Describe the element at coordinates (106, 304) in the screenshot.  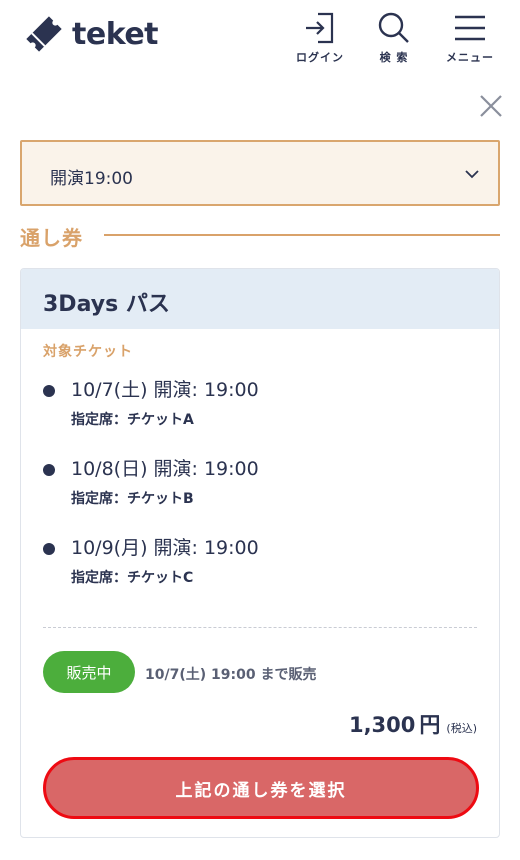
I see `pass-title: 3Days パス` at that location.